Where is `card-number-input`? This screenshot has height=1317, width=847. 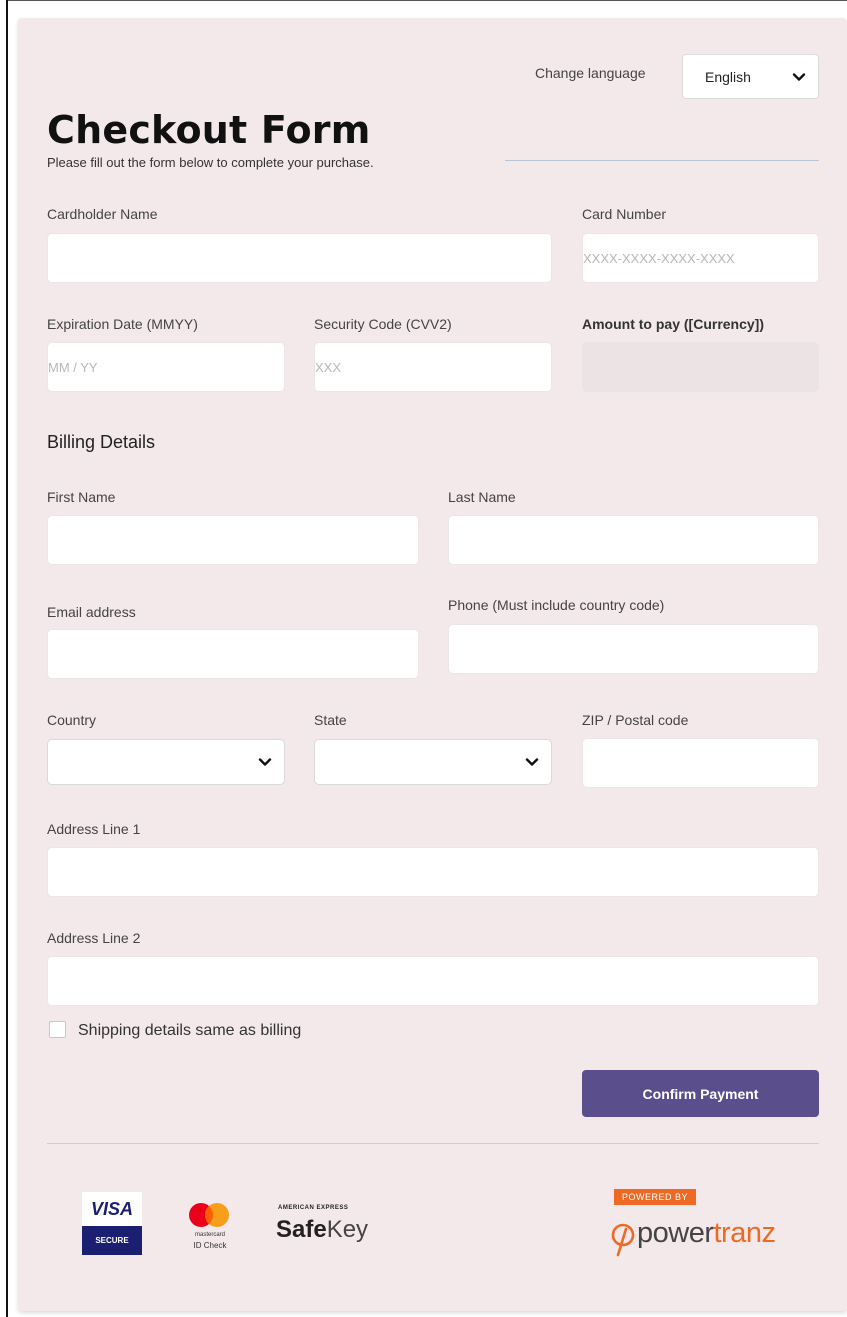 card-number-input is located at coordinates (700, 258).